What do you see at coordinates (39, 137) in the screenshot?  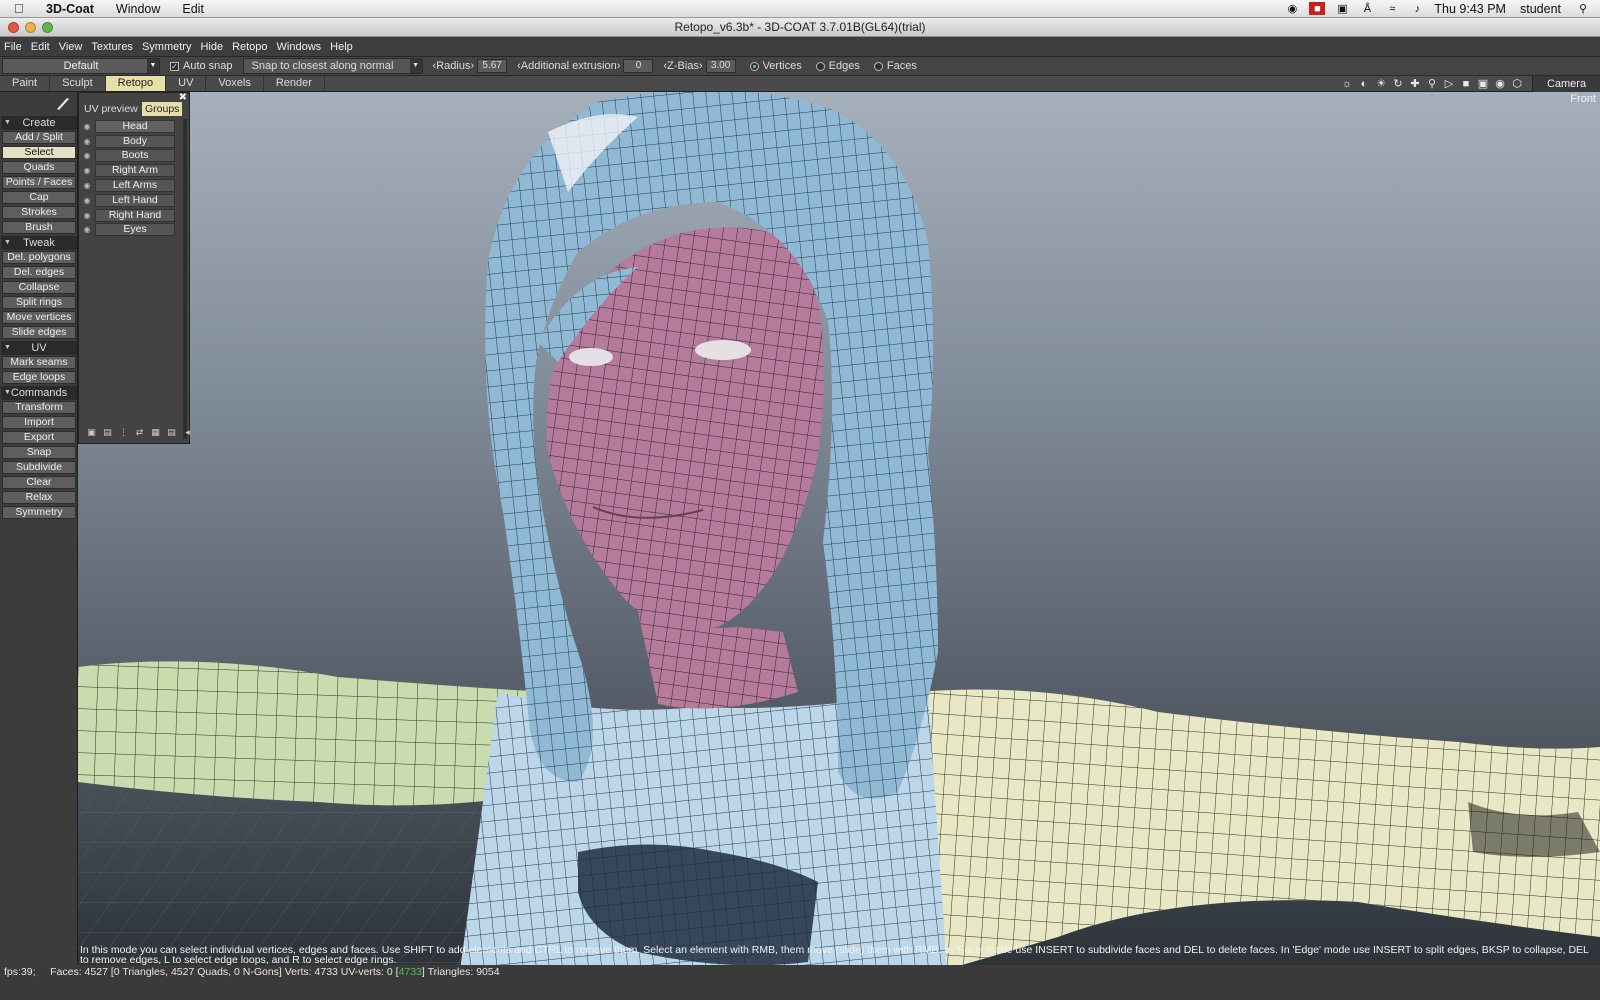 I see `tool-add-split: Add / Split` at bounding box center [39, 137].